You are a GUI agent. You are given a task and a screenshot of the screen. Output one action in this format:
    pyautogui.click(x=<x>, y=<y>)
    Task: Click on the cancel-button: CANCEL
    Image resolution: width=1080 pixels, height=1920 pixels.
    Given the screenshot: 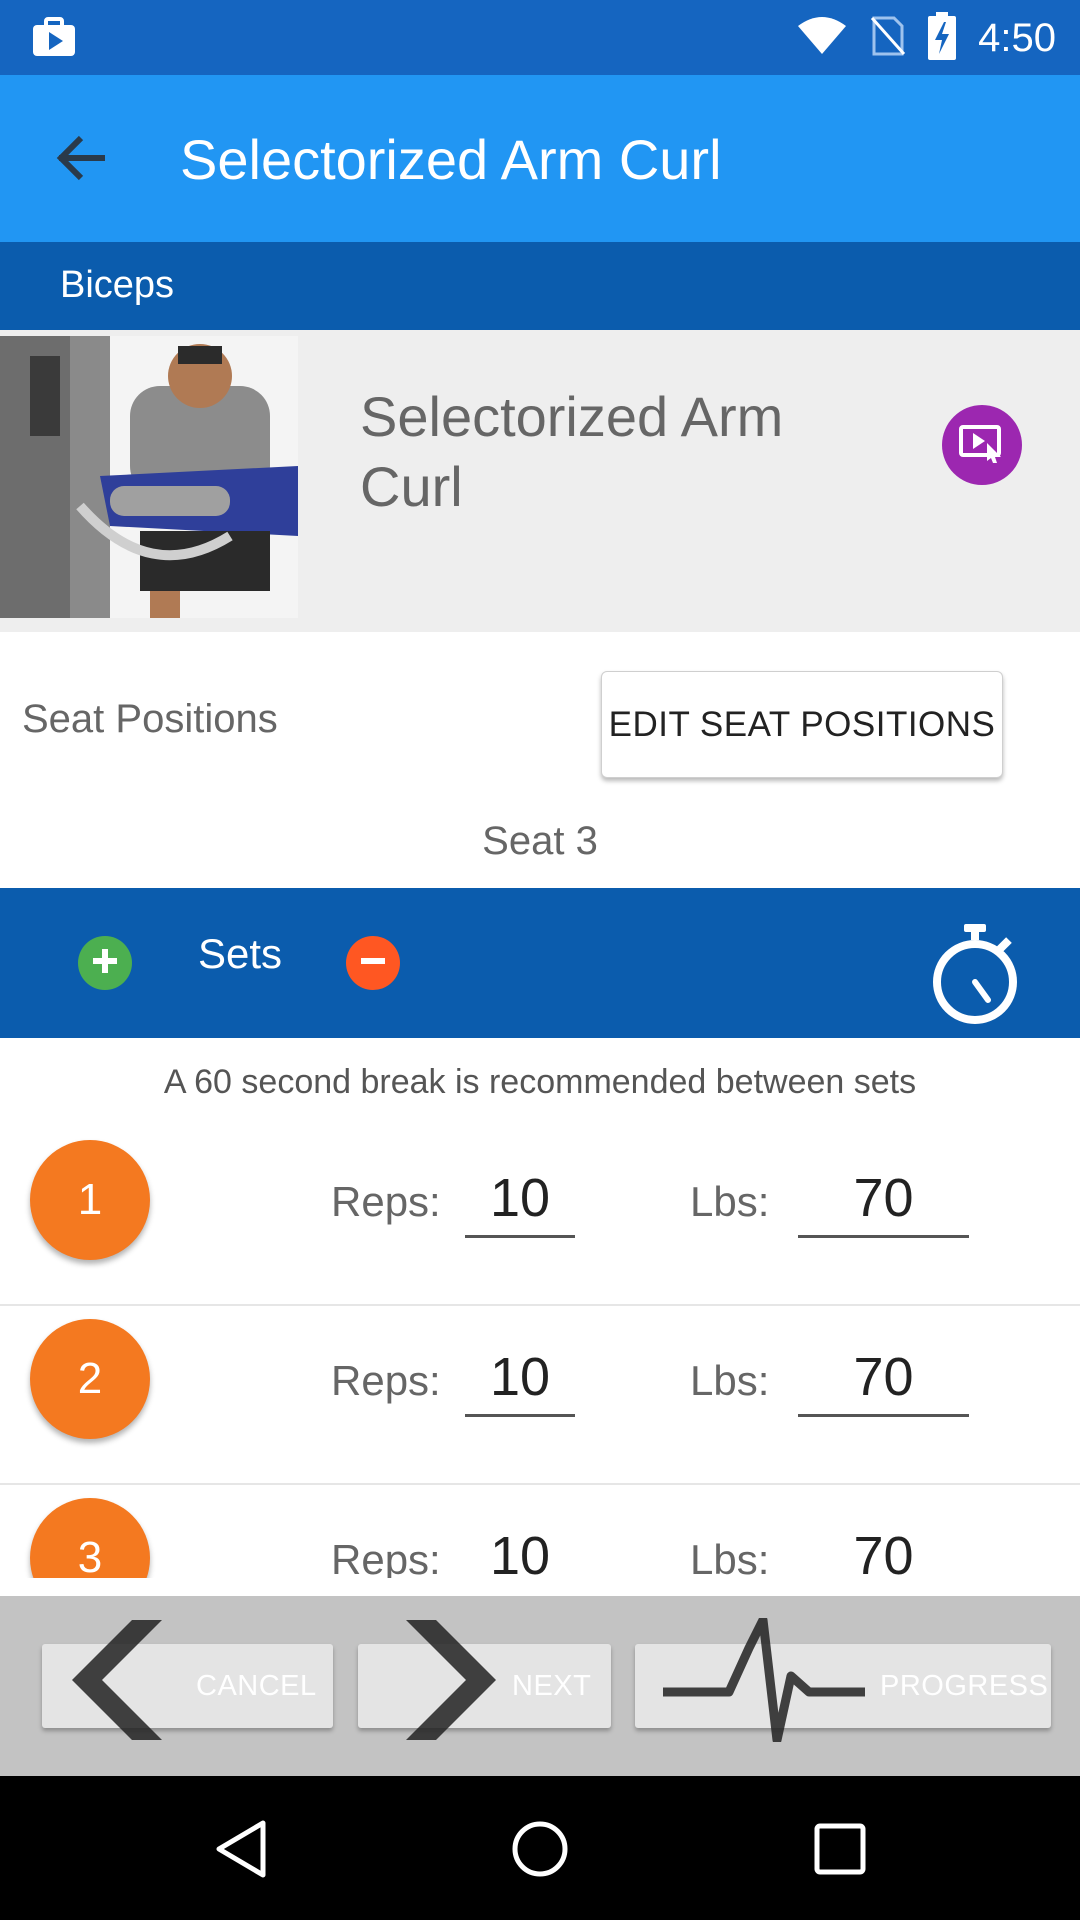 What is the action you would take?
    pyautogui.click(x=187, y=1680)
    